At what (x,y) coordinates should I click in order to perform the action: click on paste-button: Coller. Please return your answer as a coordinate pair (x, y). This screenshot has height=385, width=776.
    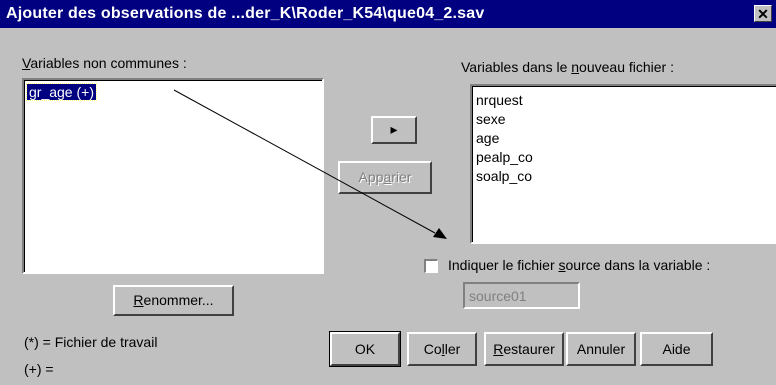
    Looking at the image, I should click on (442, 349).